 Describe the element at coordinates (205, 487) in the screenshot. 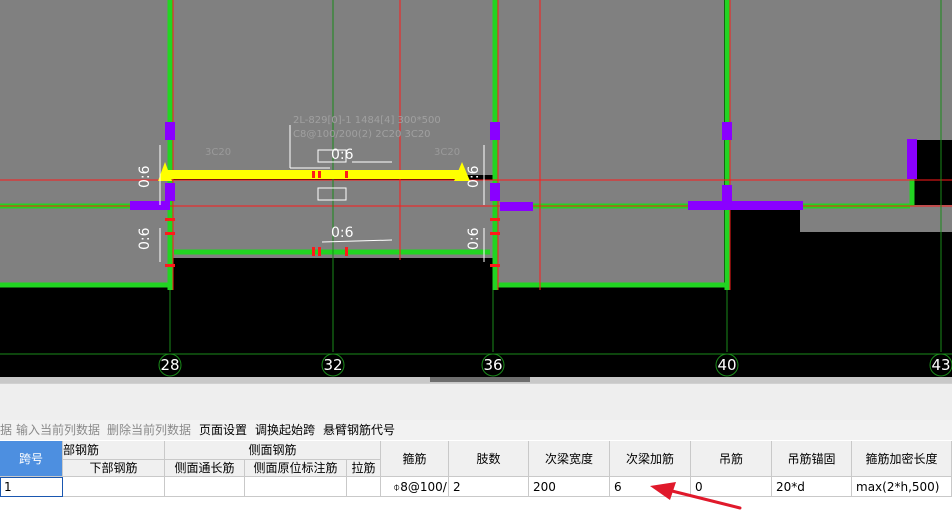

I see `cell-side-long-rebar` at that location.